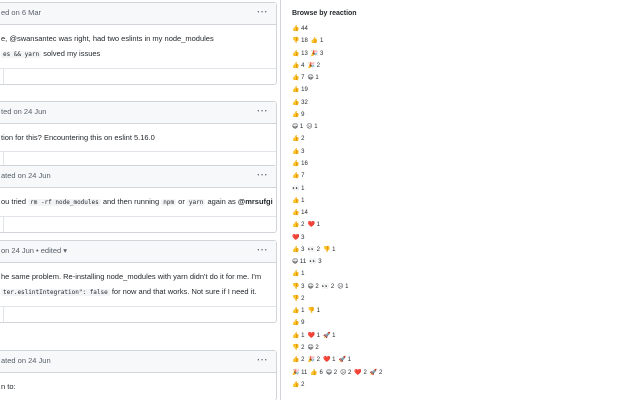 Image resolution: width=640 pixels, height=400 pixels. What do you see at coordinates (301, 103) in the screenshot?
I see `reaction-row: 👍 32` at bounding box center [301, 103].